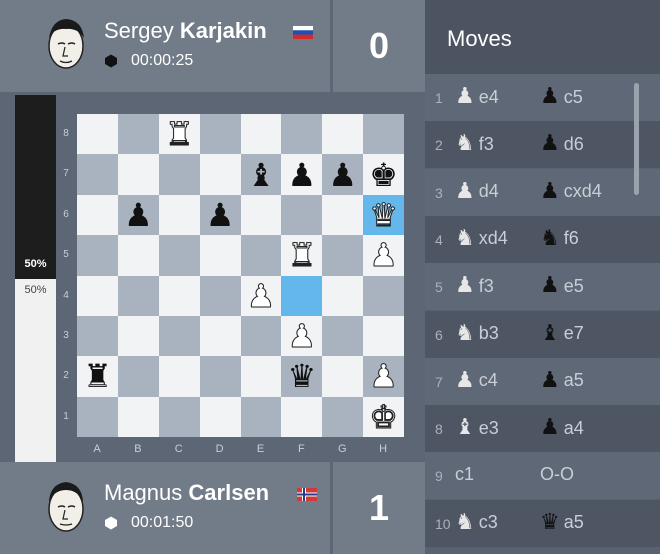  Describe the element at coordinates (138, 295) in the screenshot. I see `square-b4` at that location.